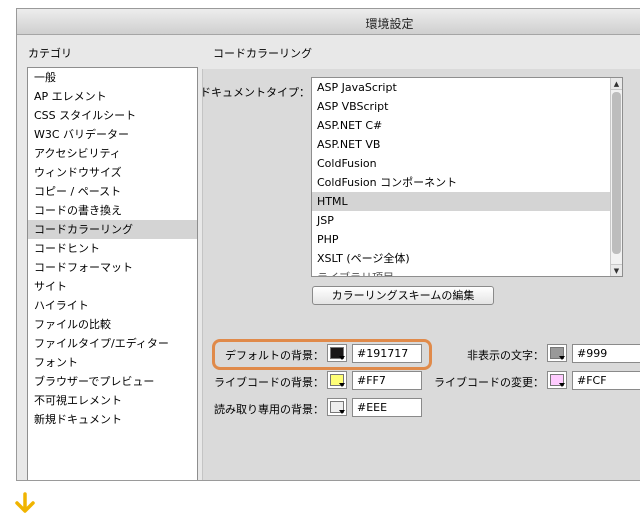 This screenshot has height=517, width=640. Describe the element at coordinates (387, 380) in the screenshot. I see `live-code-background-input: #FF7` at that location.